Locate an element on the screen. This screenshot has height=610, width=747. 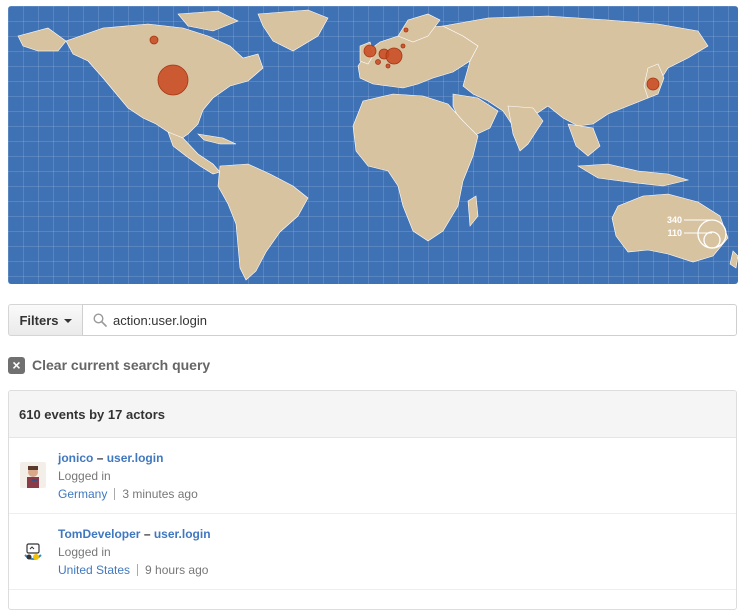
land-south-america is located at coordinates (263, 222).